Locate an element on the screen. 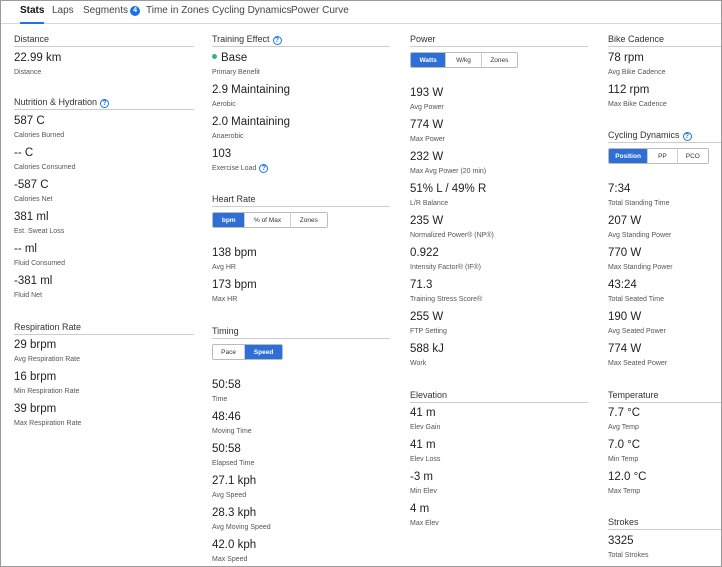 The image size is (722, 567). toggle-position: Position is located at coordinates (629, 156).